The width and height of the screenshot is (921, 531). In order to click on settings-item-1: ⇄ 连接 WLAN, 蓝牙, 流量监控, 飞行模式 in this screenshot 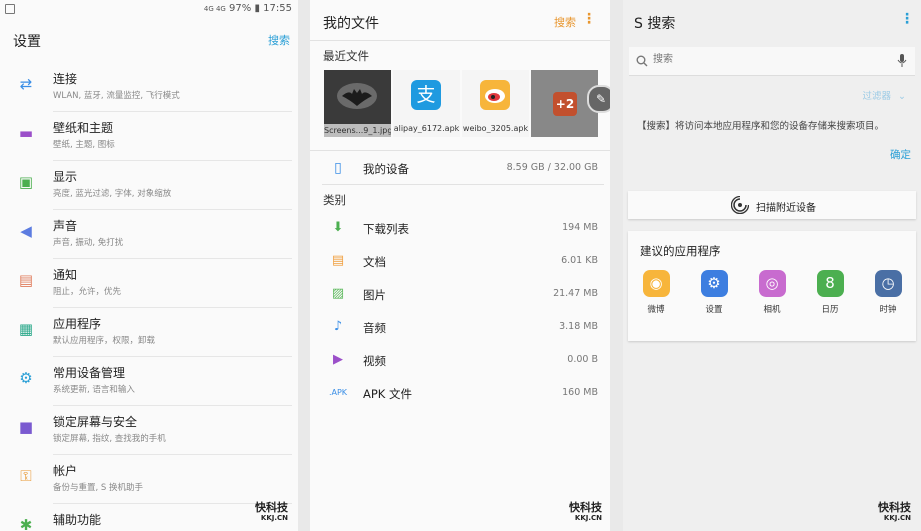, I will do `click(149, 87)`.